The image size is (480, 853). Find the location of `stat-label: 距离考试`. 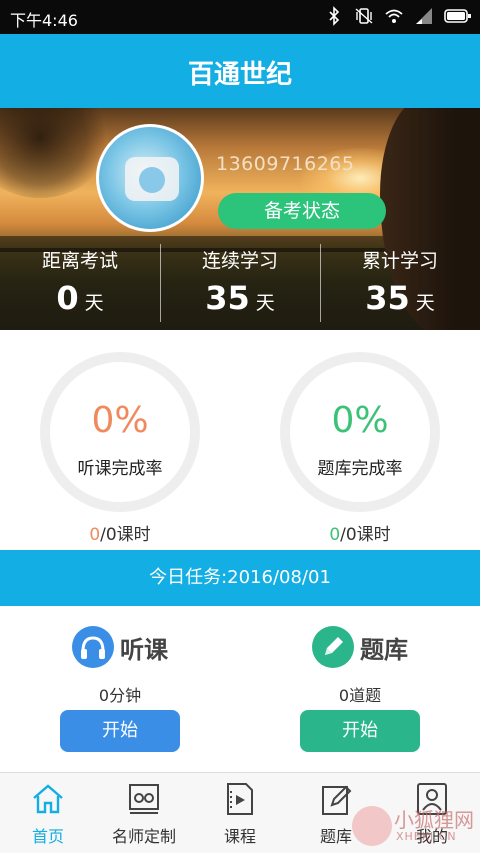

stat-label: 距离考试 is located at coordinates (79, 261).